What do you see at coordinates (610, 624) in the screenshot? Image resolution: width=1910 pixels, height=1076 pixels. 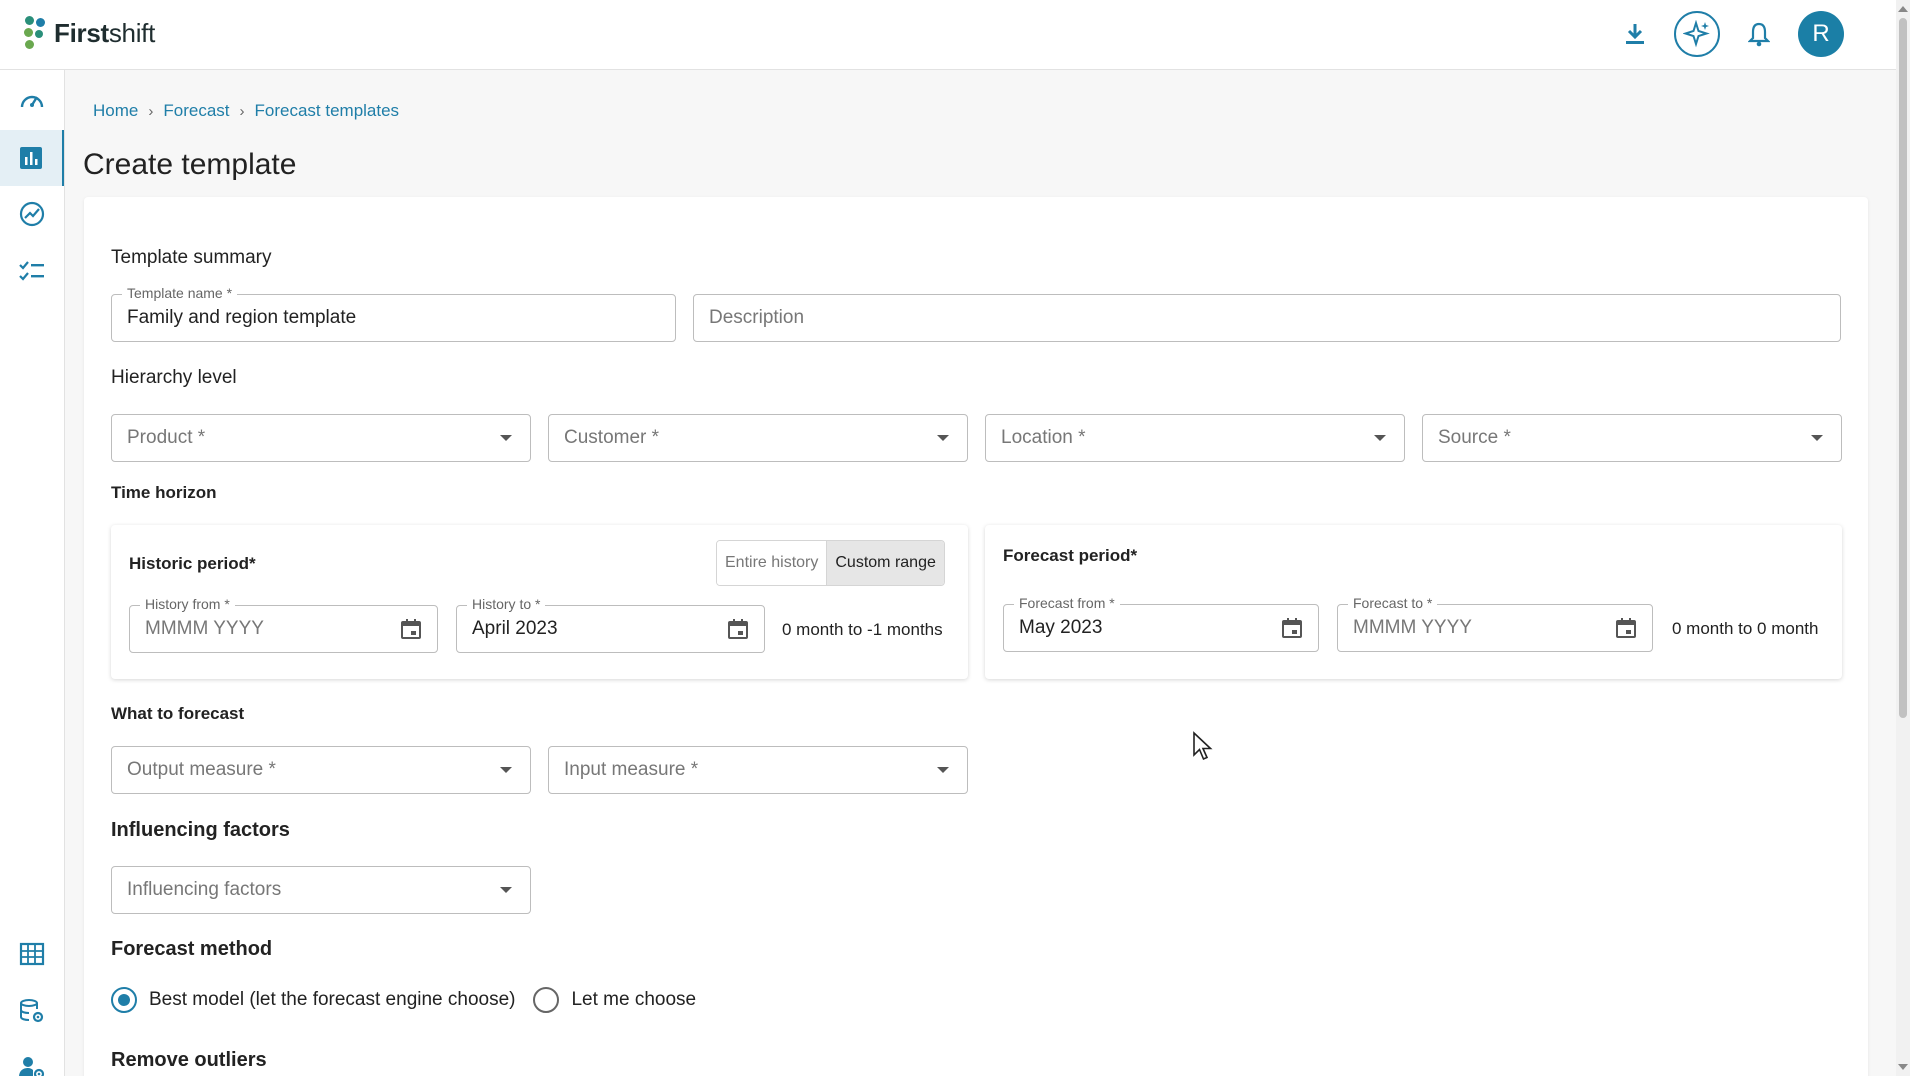 I see `history-to-field: History to * April 2023` at bounding box center [610, 624].